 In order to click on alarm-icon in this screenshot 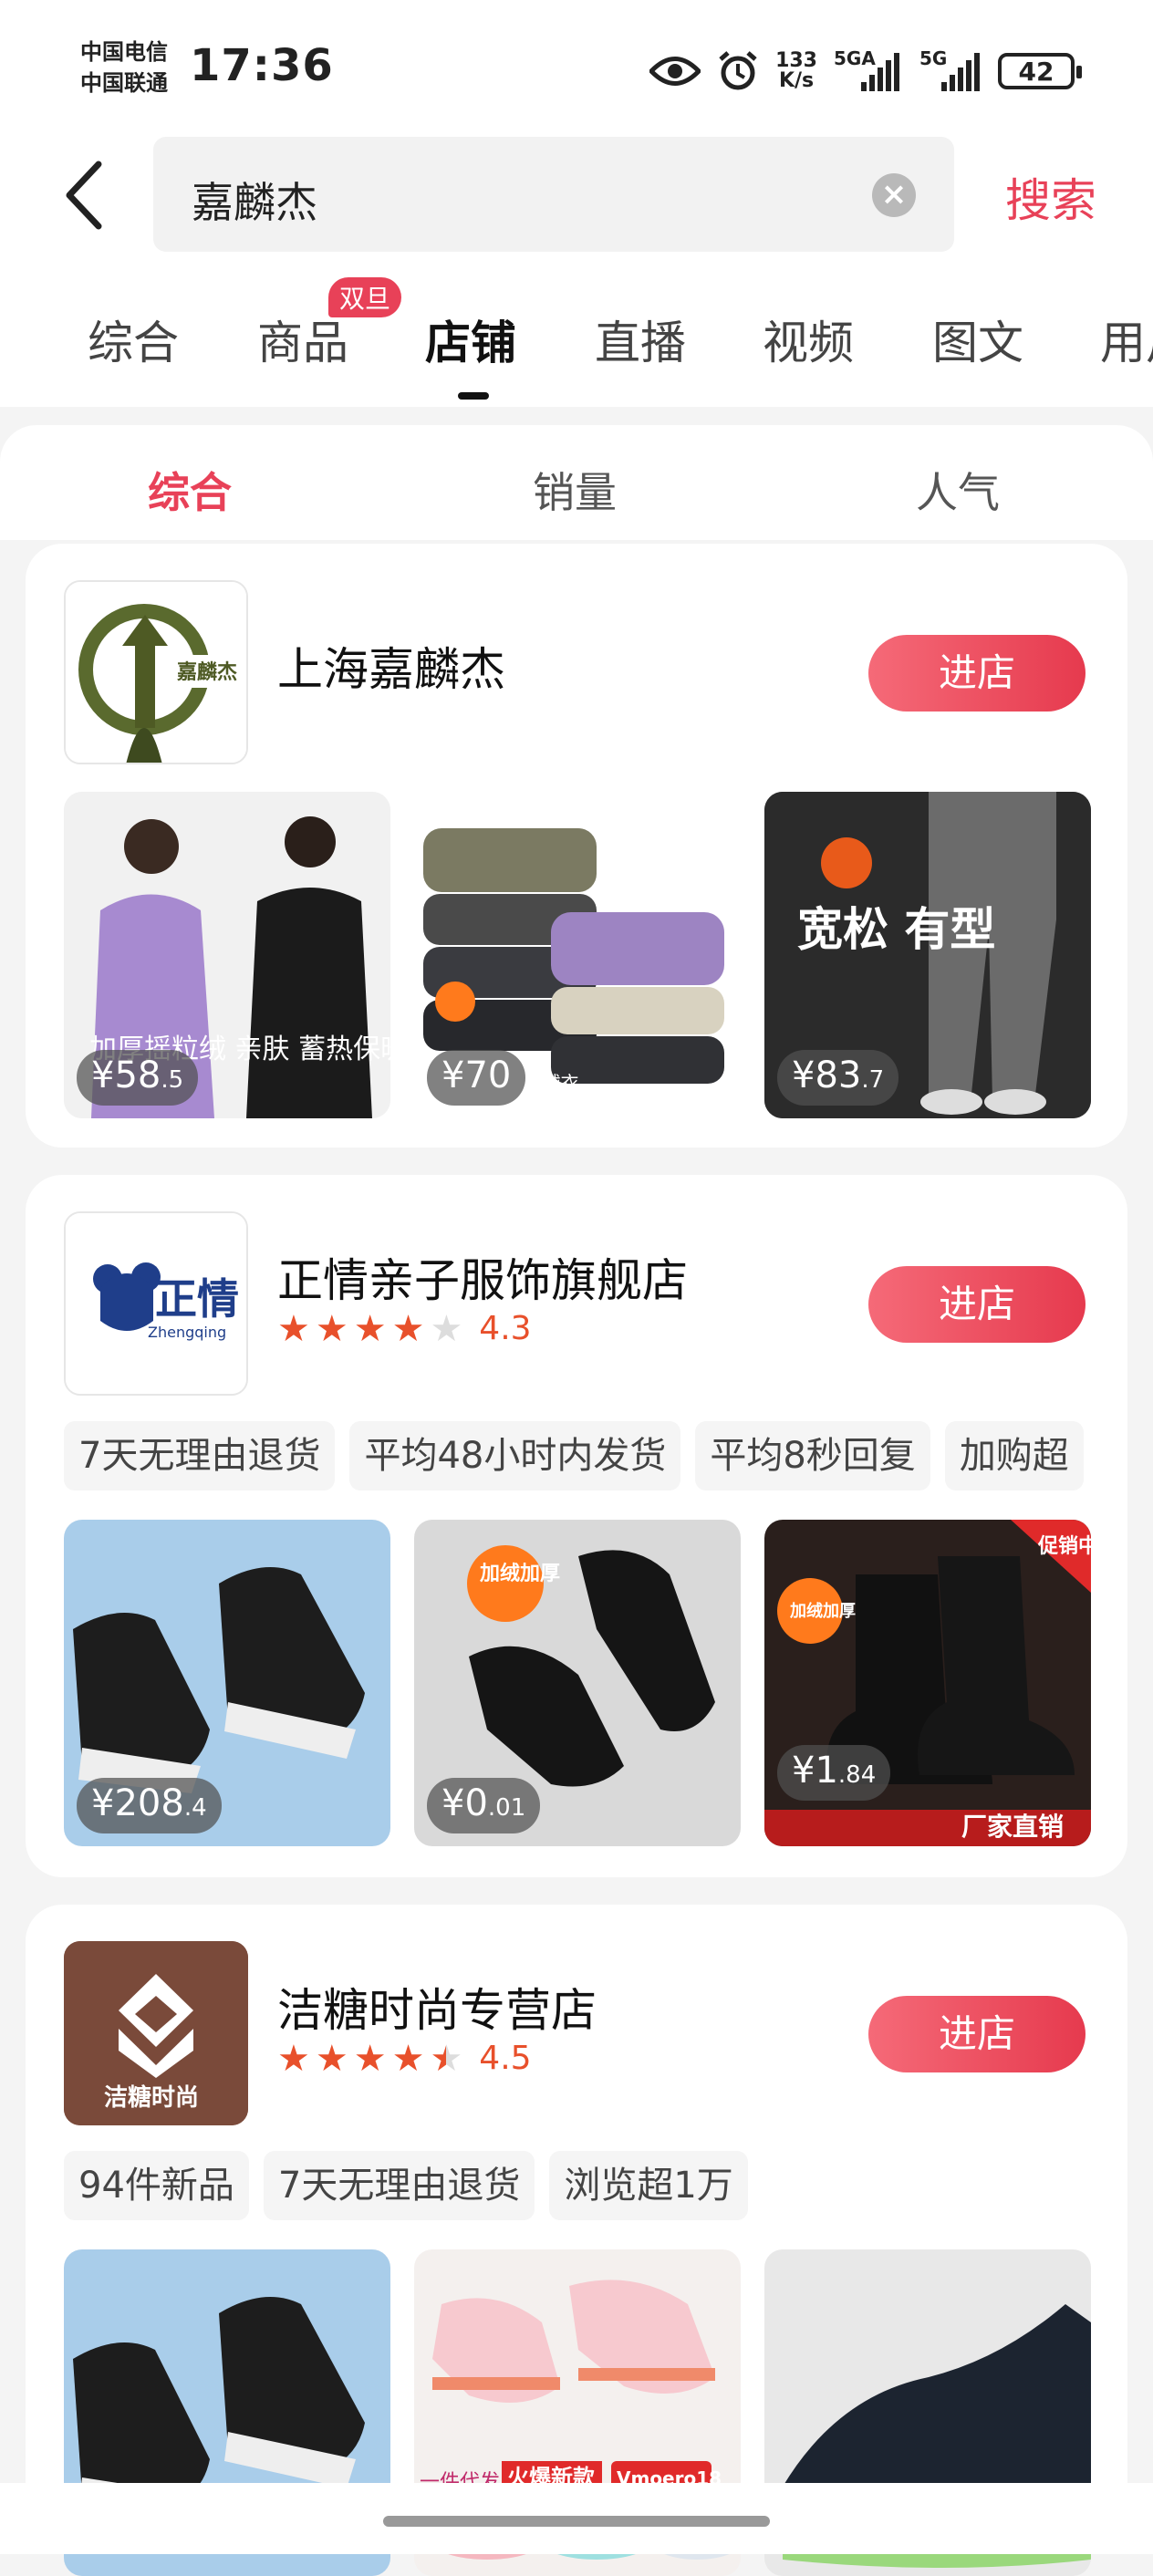, I will do `click(738, 70)`.